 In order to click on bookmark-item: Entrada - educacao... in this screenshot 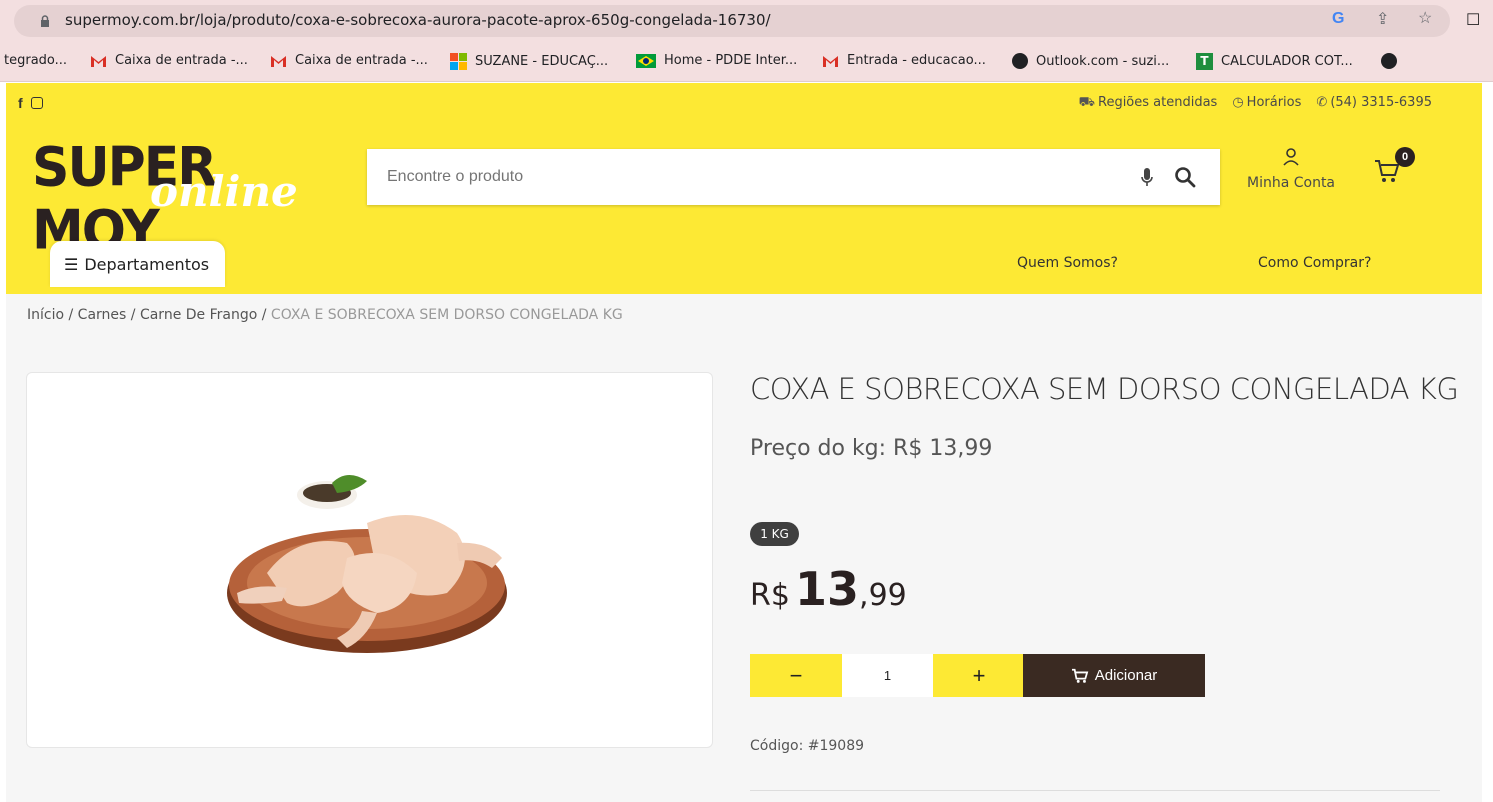, I will do `click(904, 60)`.